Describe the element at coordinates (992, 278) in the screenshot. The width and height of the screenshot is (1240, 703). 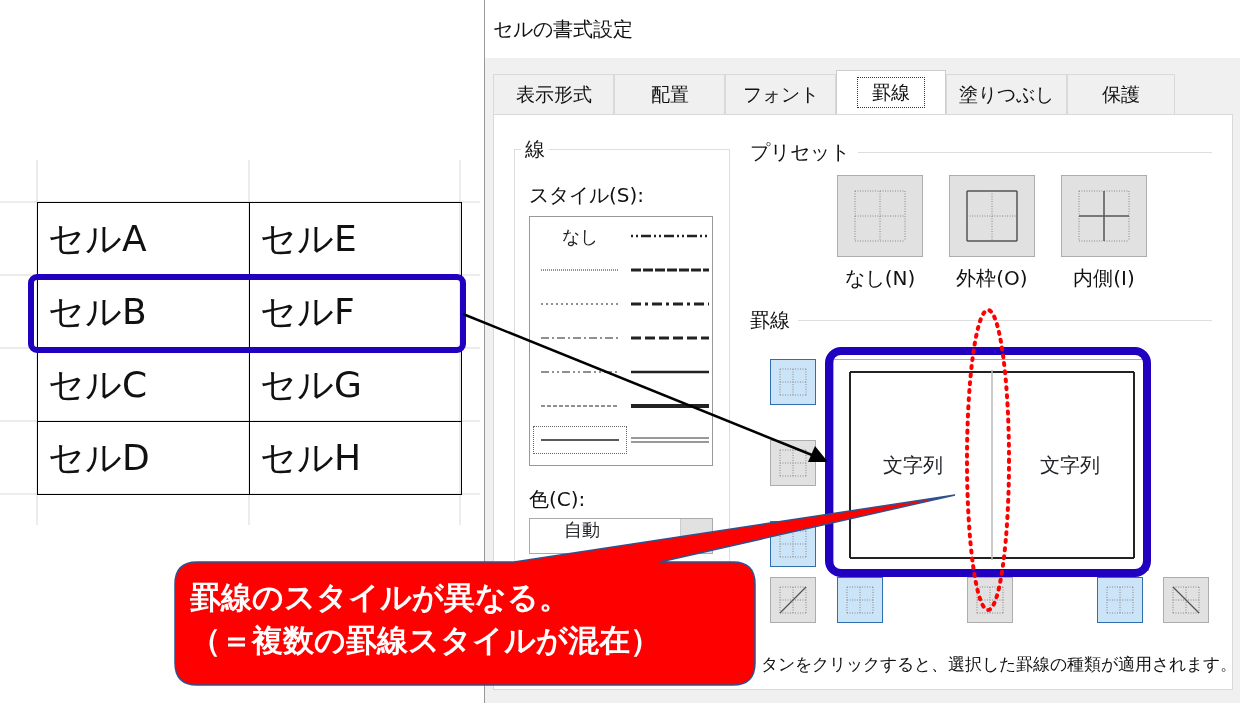
I see `preset-label: 外枠(O)` at that location.